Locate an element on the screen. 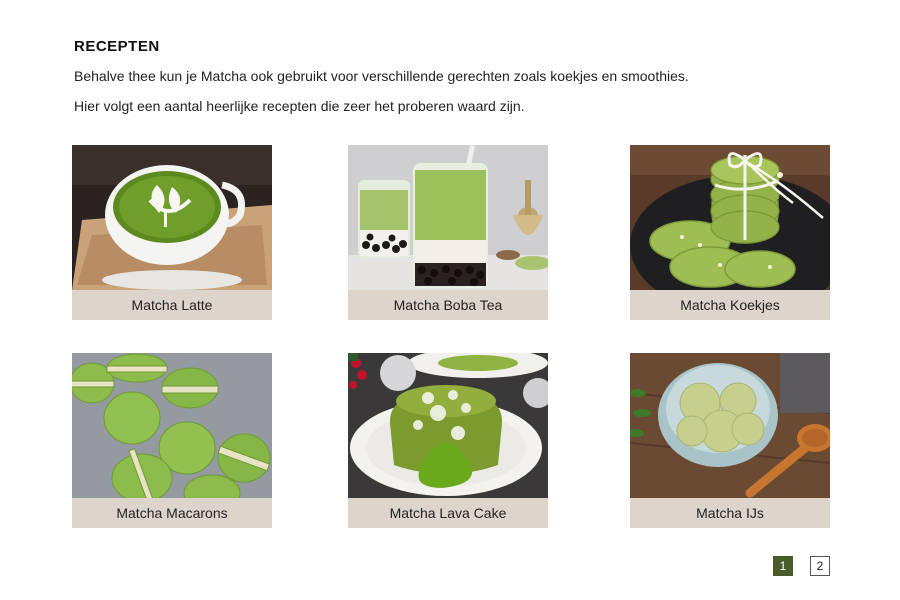 The image size is (900, 600). recipe-card-matcha-boba-tea: Matcha Boba Tea is located at coordinates (448, 232).